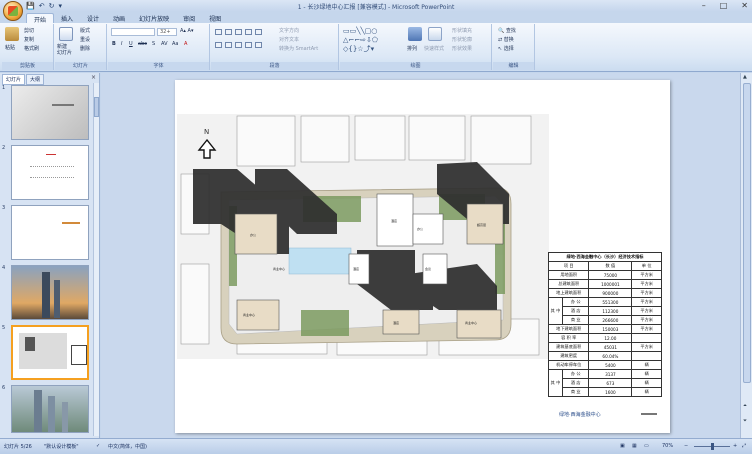 The height and width of the screenshot is (454, 752). What do you see at coordinates (47, 413) in the screenshot?
I see `slide-thumbnail-6: 6` at bounding box center [47, 413].